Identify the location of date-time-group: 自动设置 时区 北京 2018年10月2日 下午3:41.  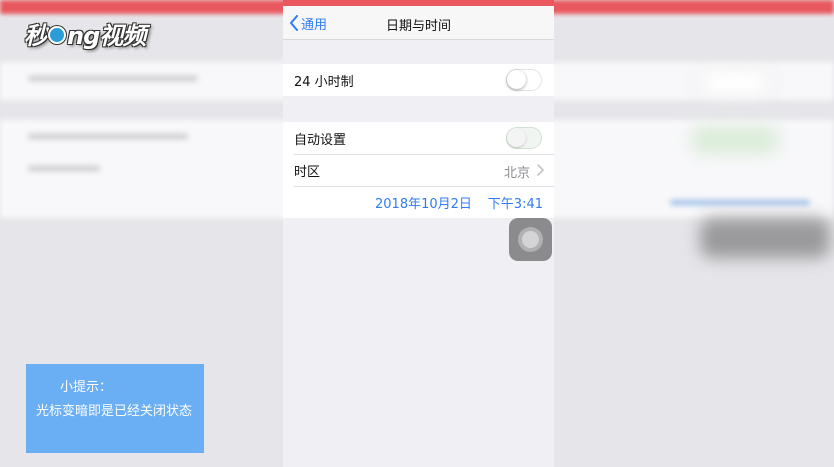
(418, 170).